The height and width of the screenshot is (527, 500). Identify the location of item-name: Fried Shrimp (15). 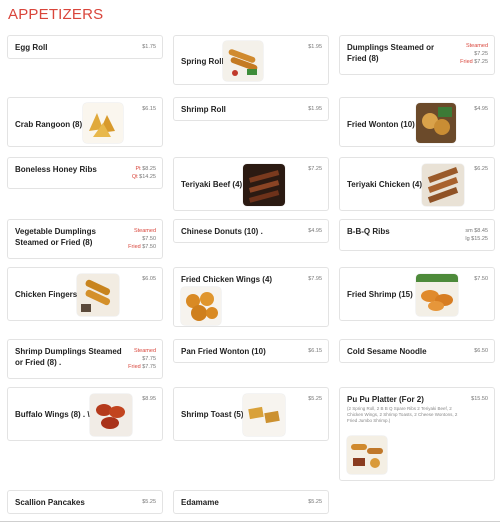
(380, 294).